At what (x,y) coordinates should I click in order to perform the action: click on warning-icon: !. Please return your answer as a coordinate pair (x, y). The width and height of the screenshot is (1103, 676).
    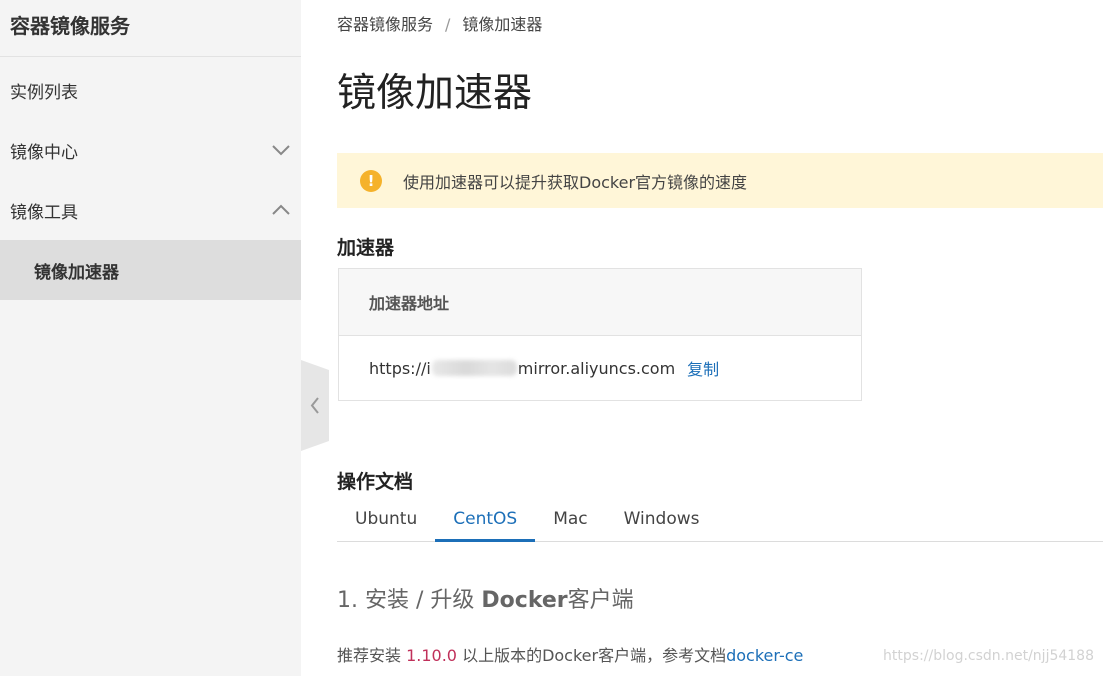
    Looking at the image, I should click on (371, 180).